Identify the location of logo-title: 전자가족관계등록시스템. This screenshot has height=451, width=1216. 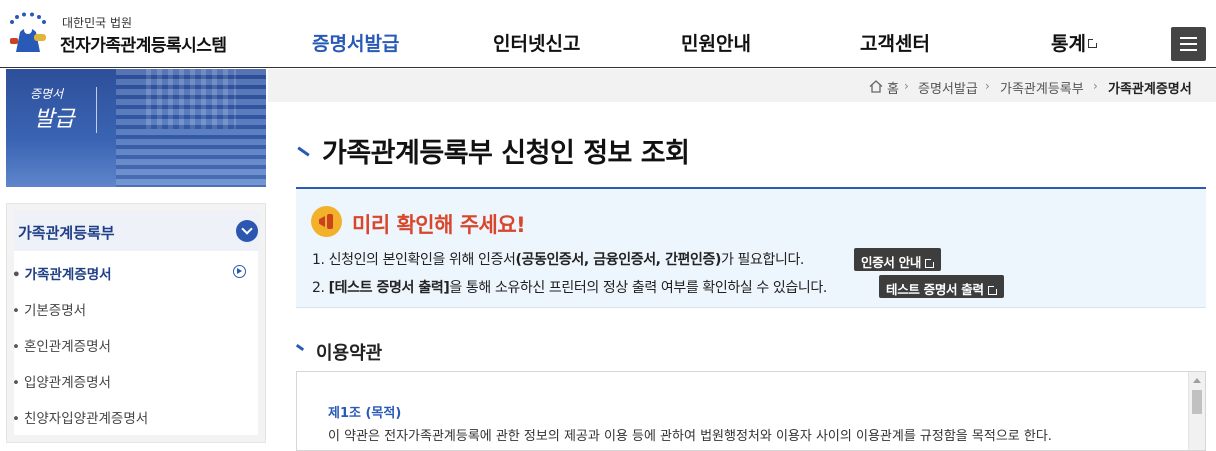
(143, 46).